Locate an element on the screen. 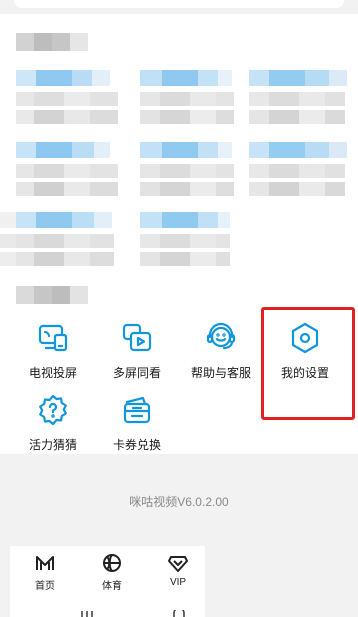 Image resolution: width=358 pixels, height=617 pixels. tab-home-label: 首页 is located at coordinates (45, 586).